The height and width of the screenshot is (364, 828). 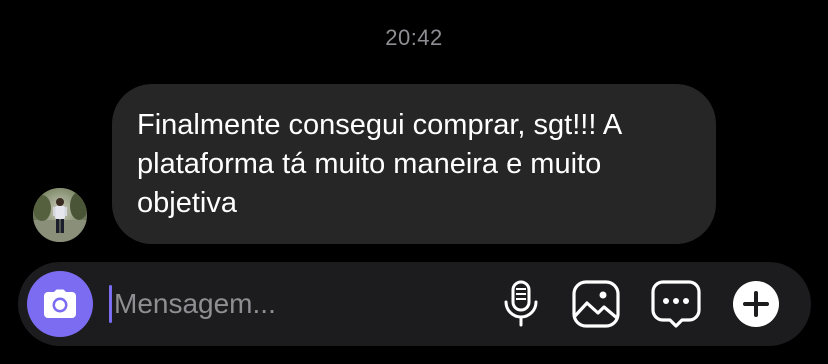 I want to click on user-avatar-photo-icon, so click(x=60, y=215).